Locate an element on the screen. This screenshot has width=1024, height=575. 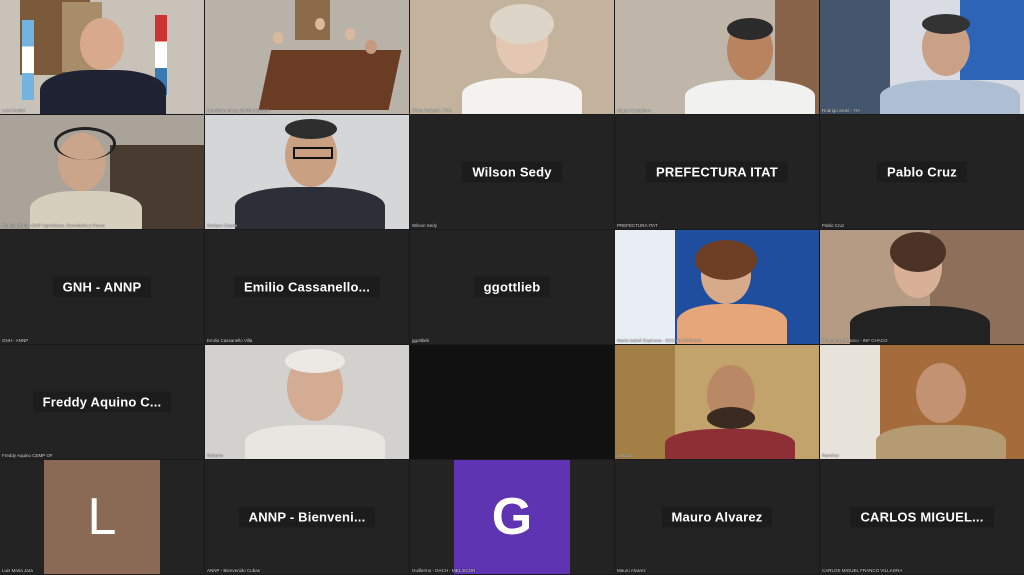
participant-name: Wilson Sedy is located at coordinates (512, 172).